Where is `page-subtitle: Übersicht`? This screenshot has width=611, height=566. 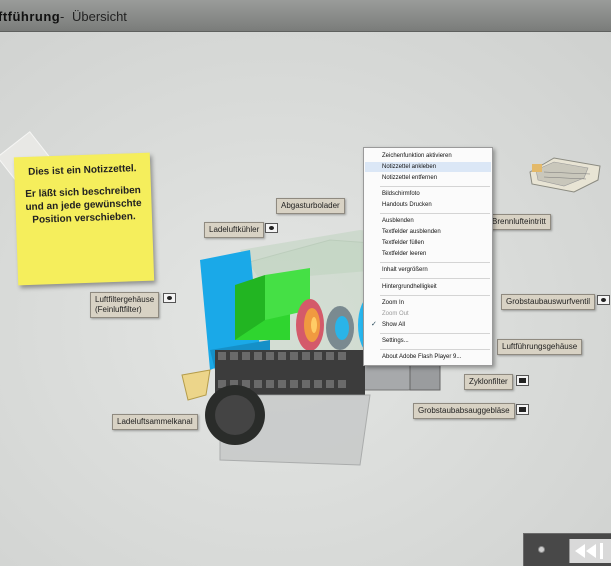
page-subtitle: Übersicht is located at coordinates (99, 16).